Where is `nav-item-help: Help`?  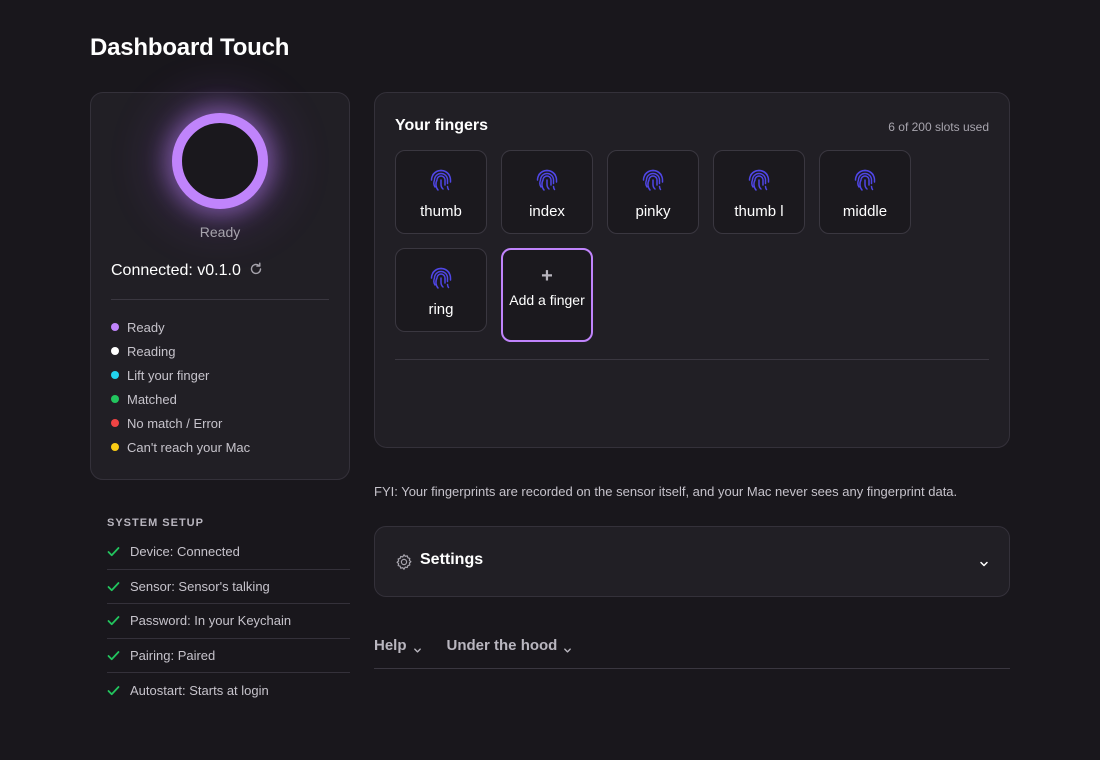 nav-item-help: Help is located at coordinates (398, 645).